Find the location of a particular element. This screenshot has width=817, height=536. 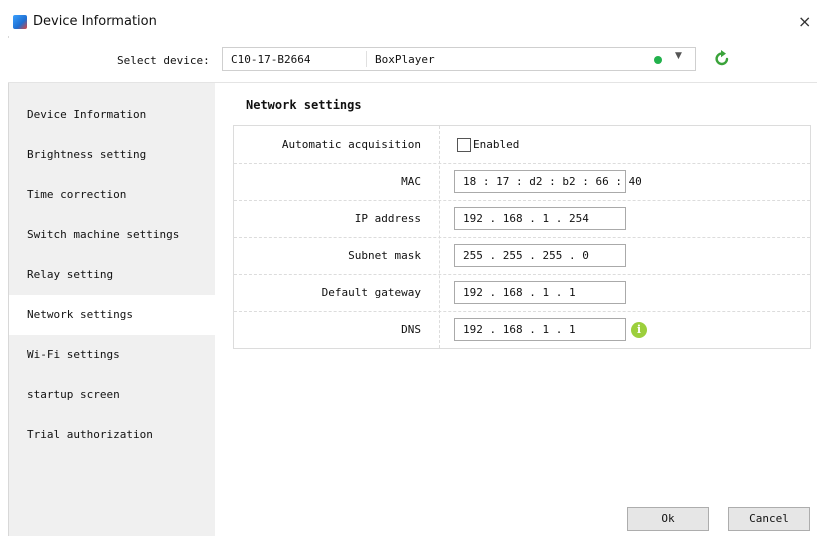

device-selector-row: Select device: C10-17-B2664 BoxPlayer ▼ is located at coordinates (412, 60).